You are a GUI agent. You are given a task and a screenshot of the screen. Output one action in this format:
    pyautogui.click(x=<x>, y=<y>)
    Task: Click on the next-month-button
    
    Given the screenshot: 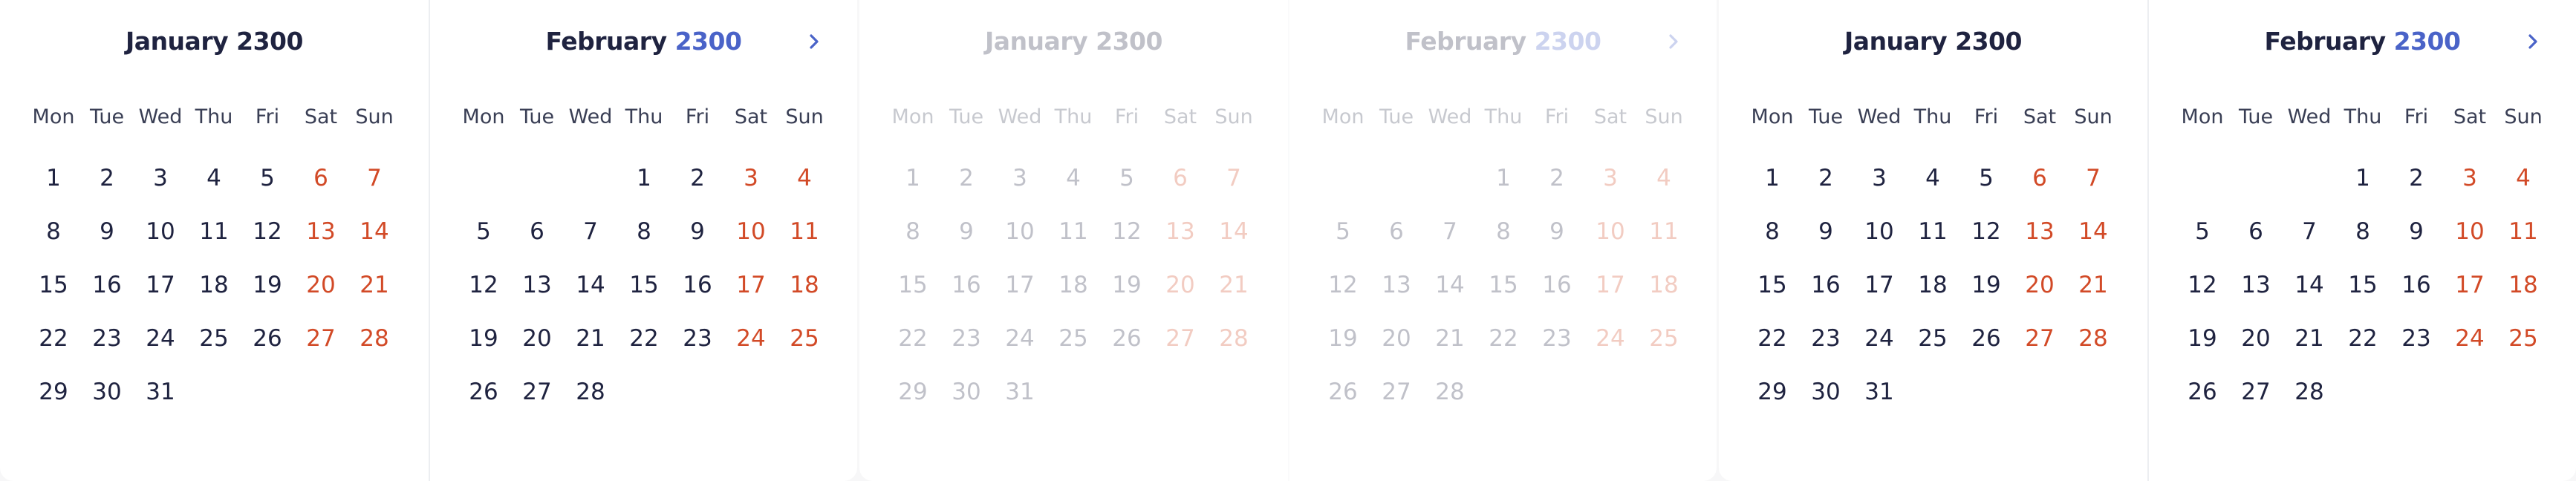 What is the action you would take?
    pyautogui.click(x=814, y=41)
    